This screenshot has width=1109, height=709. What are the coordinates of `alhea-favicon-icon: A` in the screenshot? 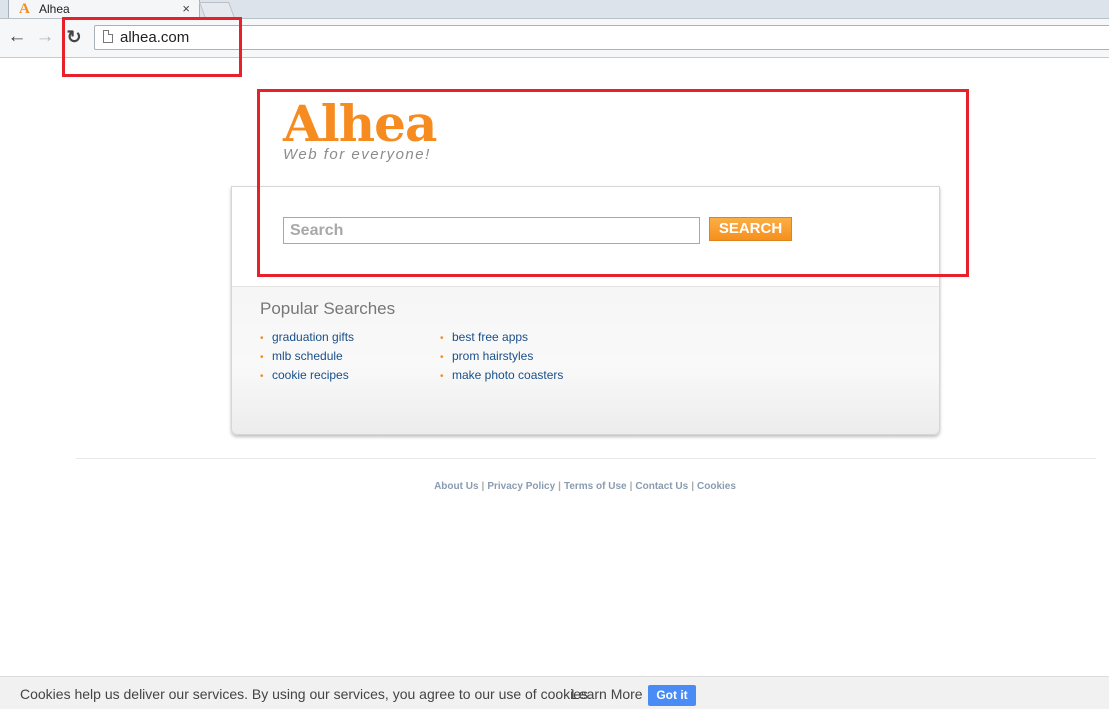 It's located at (24, 9).